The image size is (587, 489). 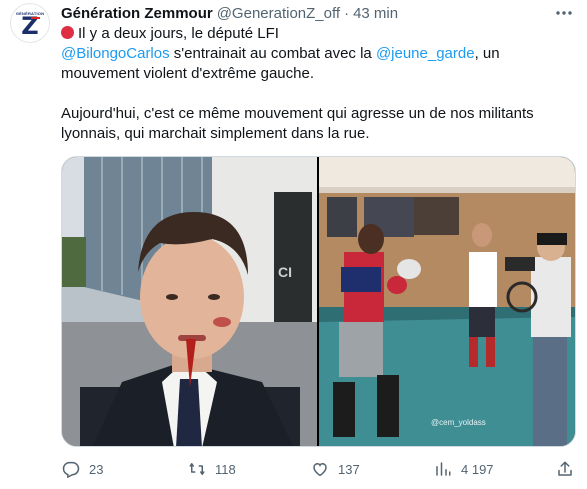 I want to click on retweet-button: 118, so click(x=211, y=469).